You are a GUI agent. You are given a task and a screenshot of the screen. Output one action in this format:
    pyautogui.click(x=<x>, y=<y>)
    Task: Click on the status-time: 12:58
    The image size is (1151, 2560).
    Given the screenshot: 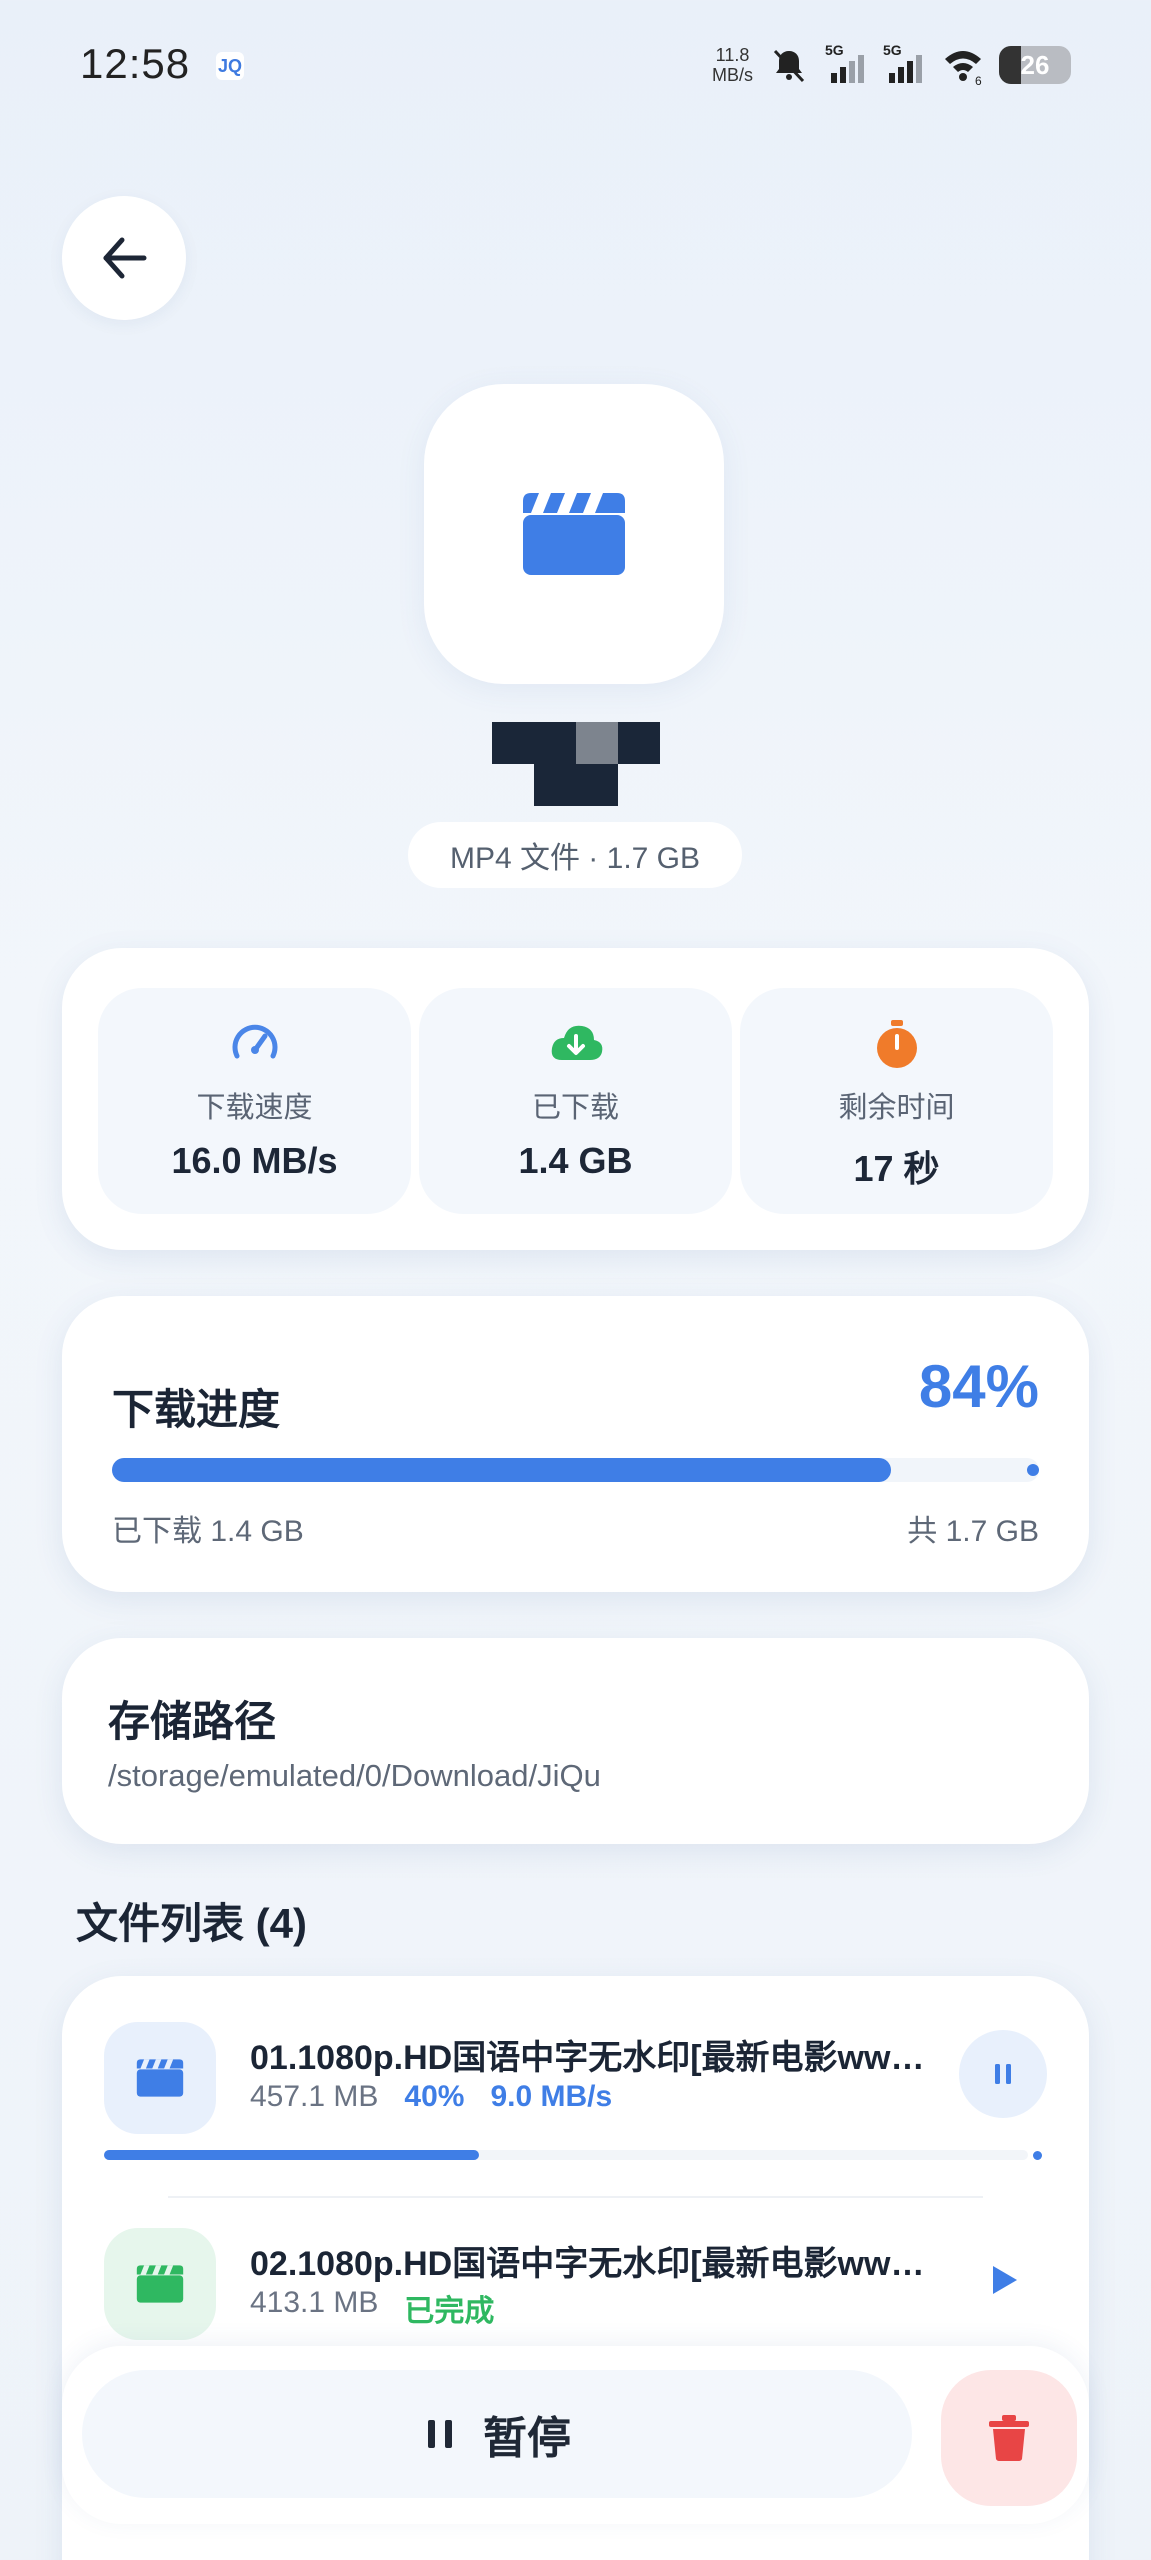 What is the action you would take?
    pyautogui.click(x=135, y=63)
    